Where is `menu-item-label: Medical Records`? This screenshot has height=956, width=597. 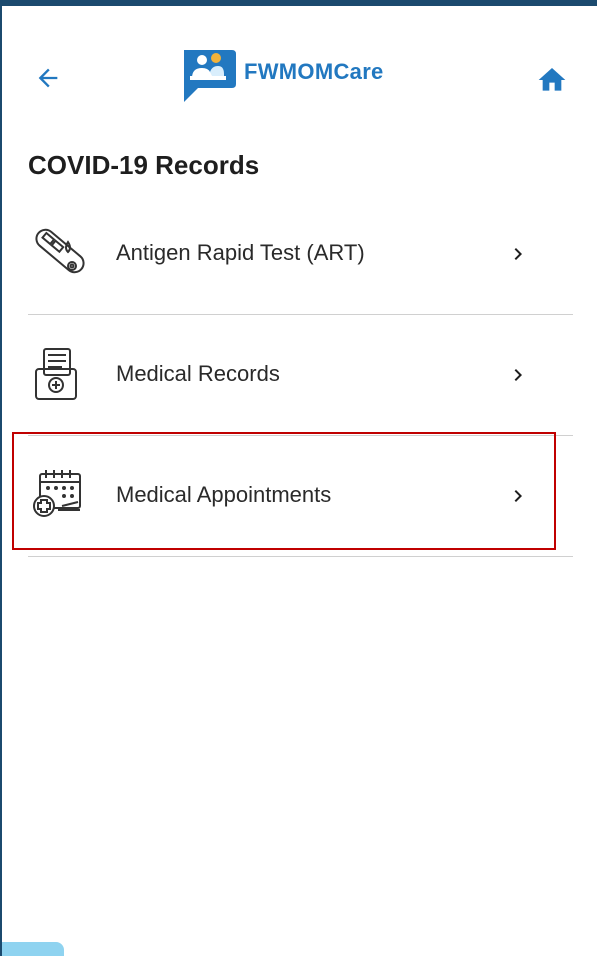 menu-item-label: Medical Records is located at coordinates (198, 373).